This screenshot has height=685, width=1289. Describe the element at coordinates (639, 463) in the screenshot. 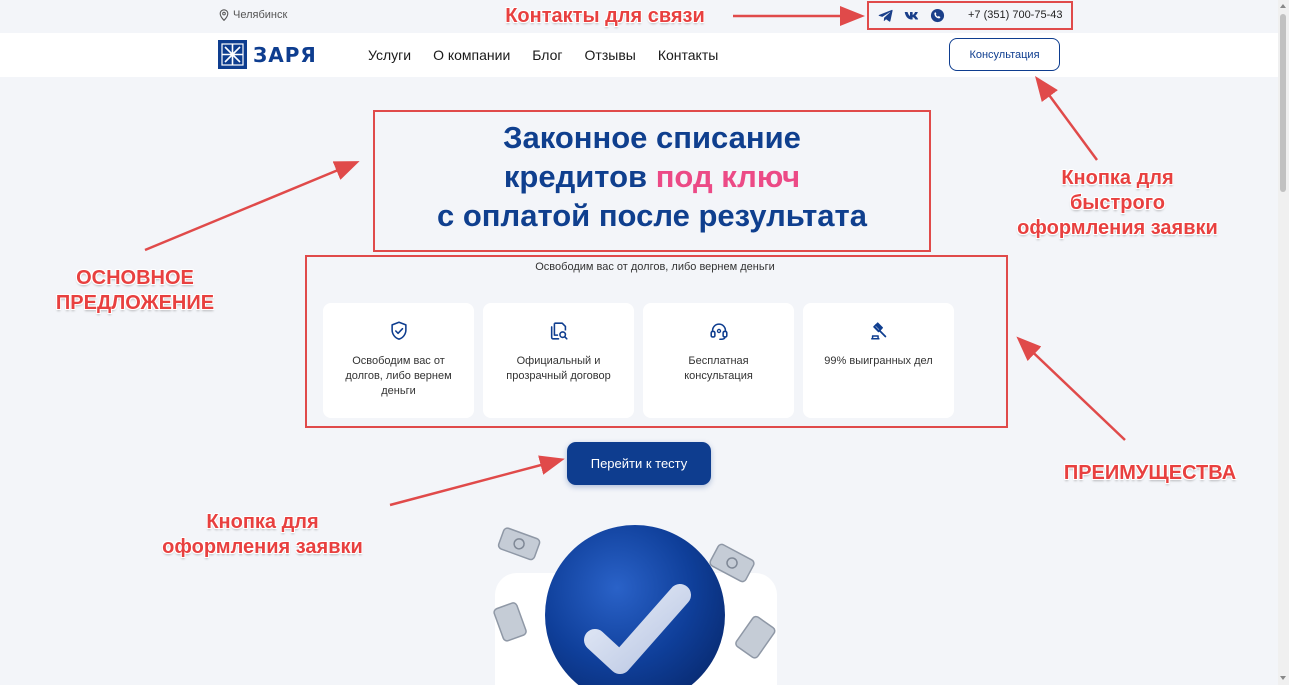

I see `take-test-button: Перейти к тесту` at that location.